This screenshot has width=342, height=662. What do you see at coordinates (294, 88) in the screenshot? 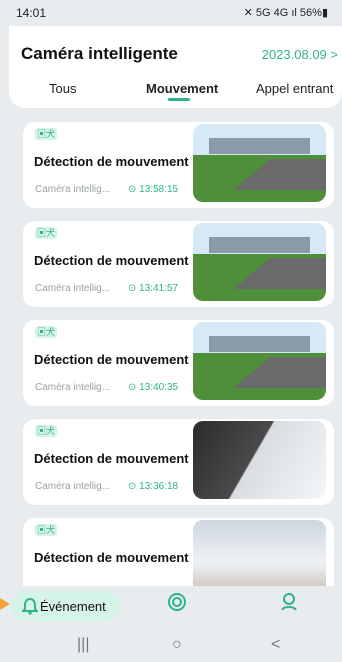
I see `tab-incoming-call: Appel entrant` at bounding box center [294, 88].